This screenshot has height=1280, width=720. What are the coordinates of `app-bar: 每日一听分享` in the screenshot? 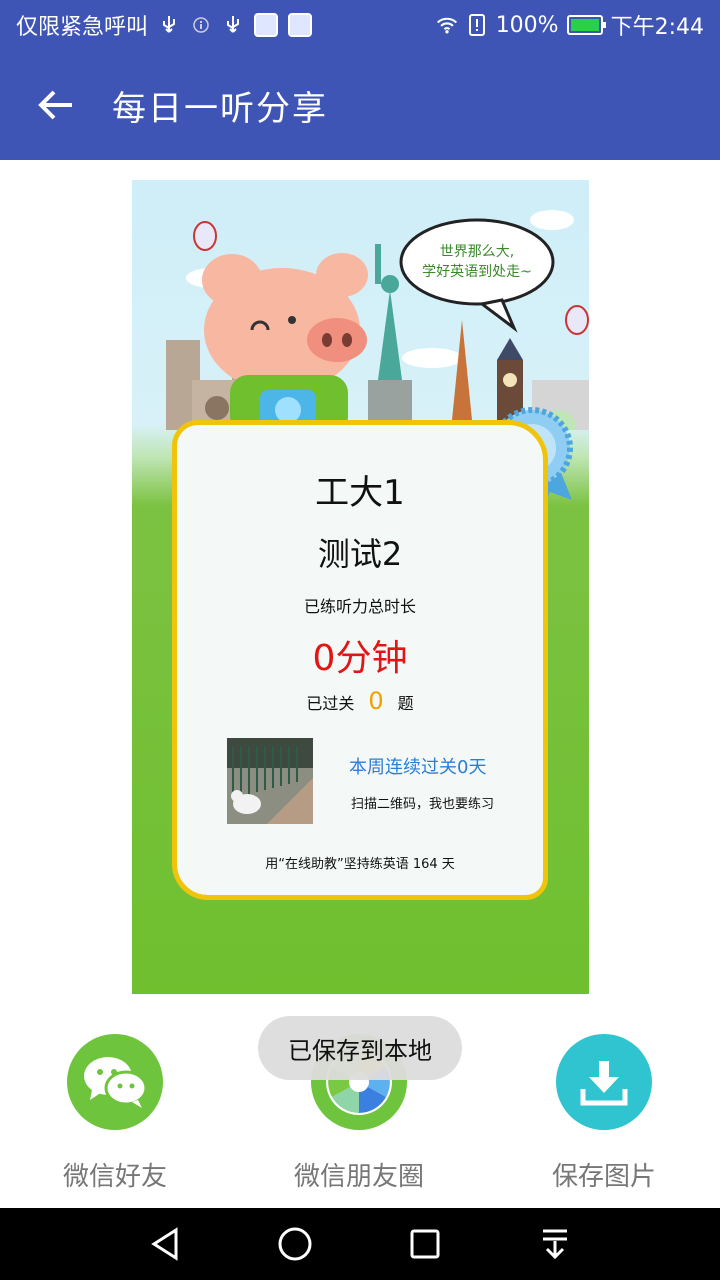 It's located at (360, 105).